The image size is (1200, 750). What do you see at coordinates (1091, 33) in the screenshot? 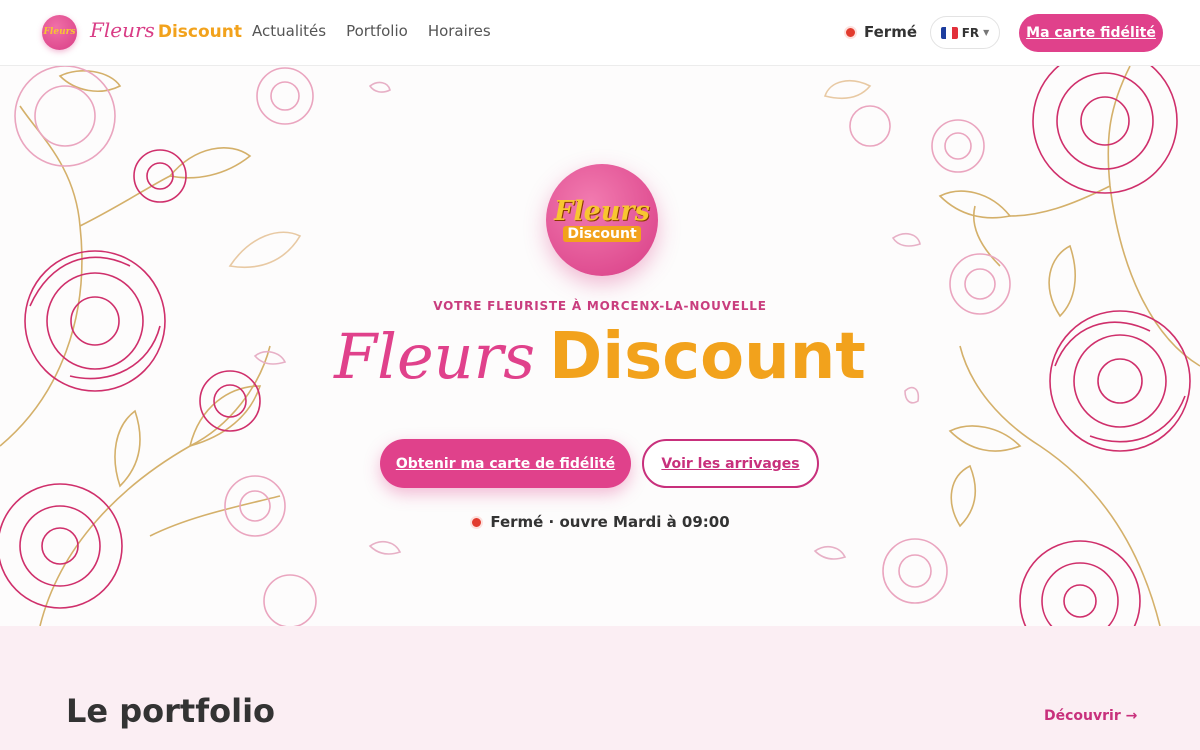
I see `loyalty-card-button: Ma carte fidélité` at bounding box center [1091, 33].